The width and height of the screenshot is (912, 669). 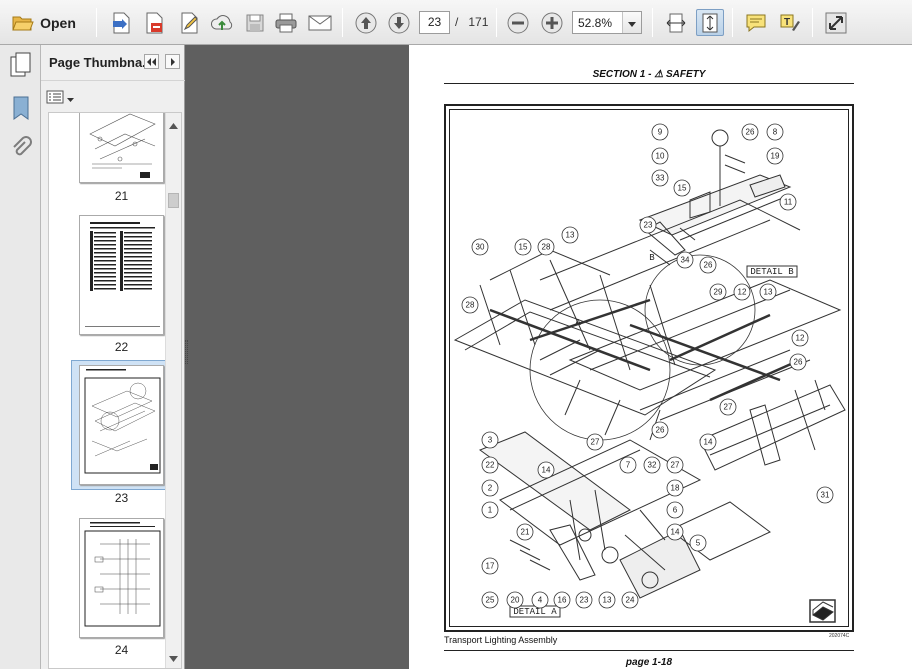 I want to click on svg-text: 11, so click(x=788, y=202).